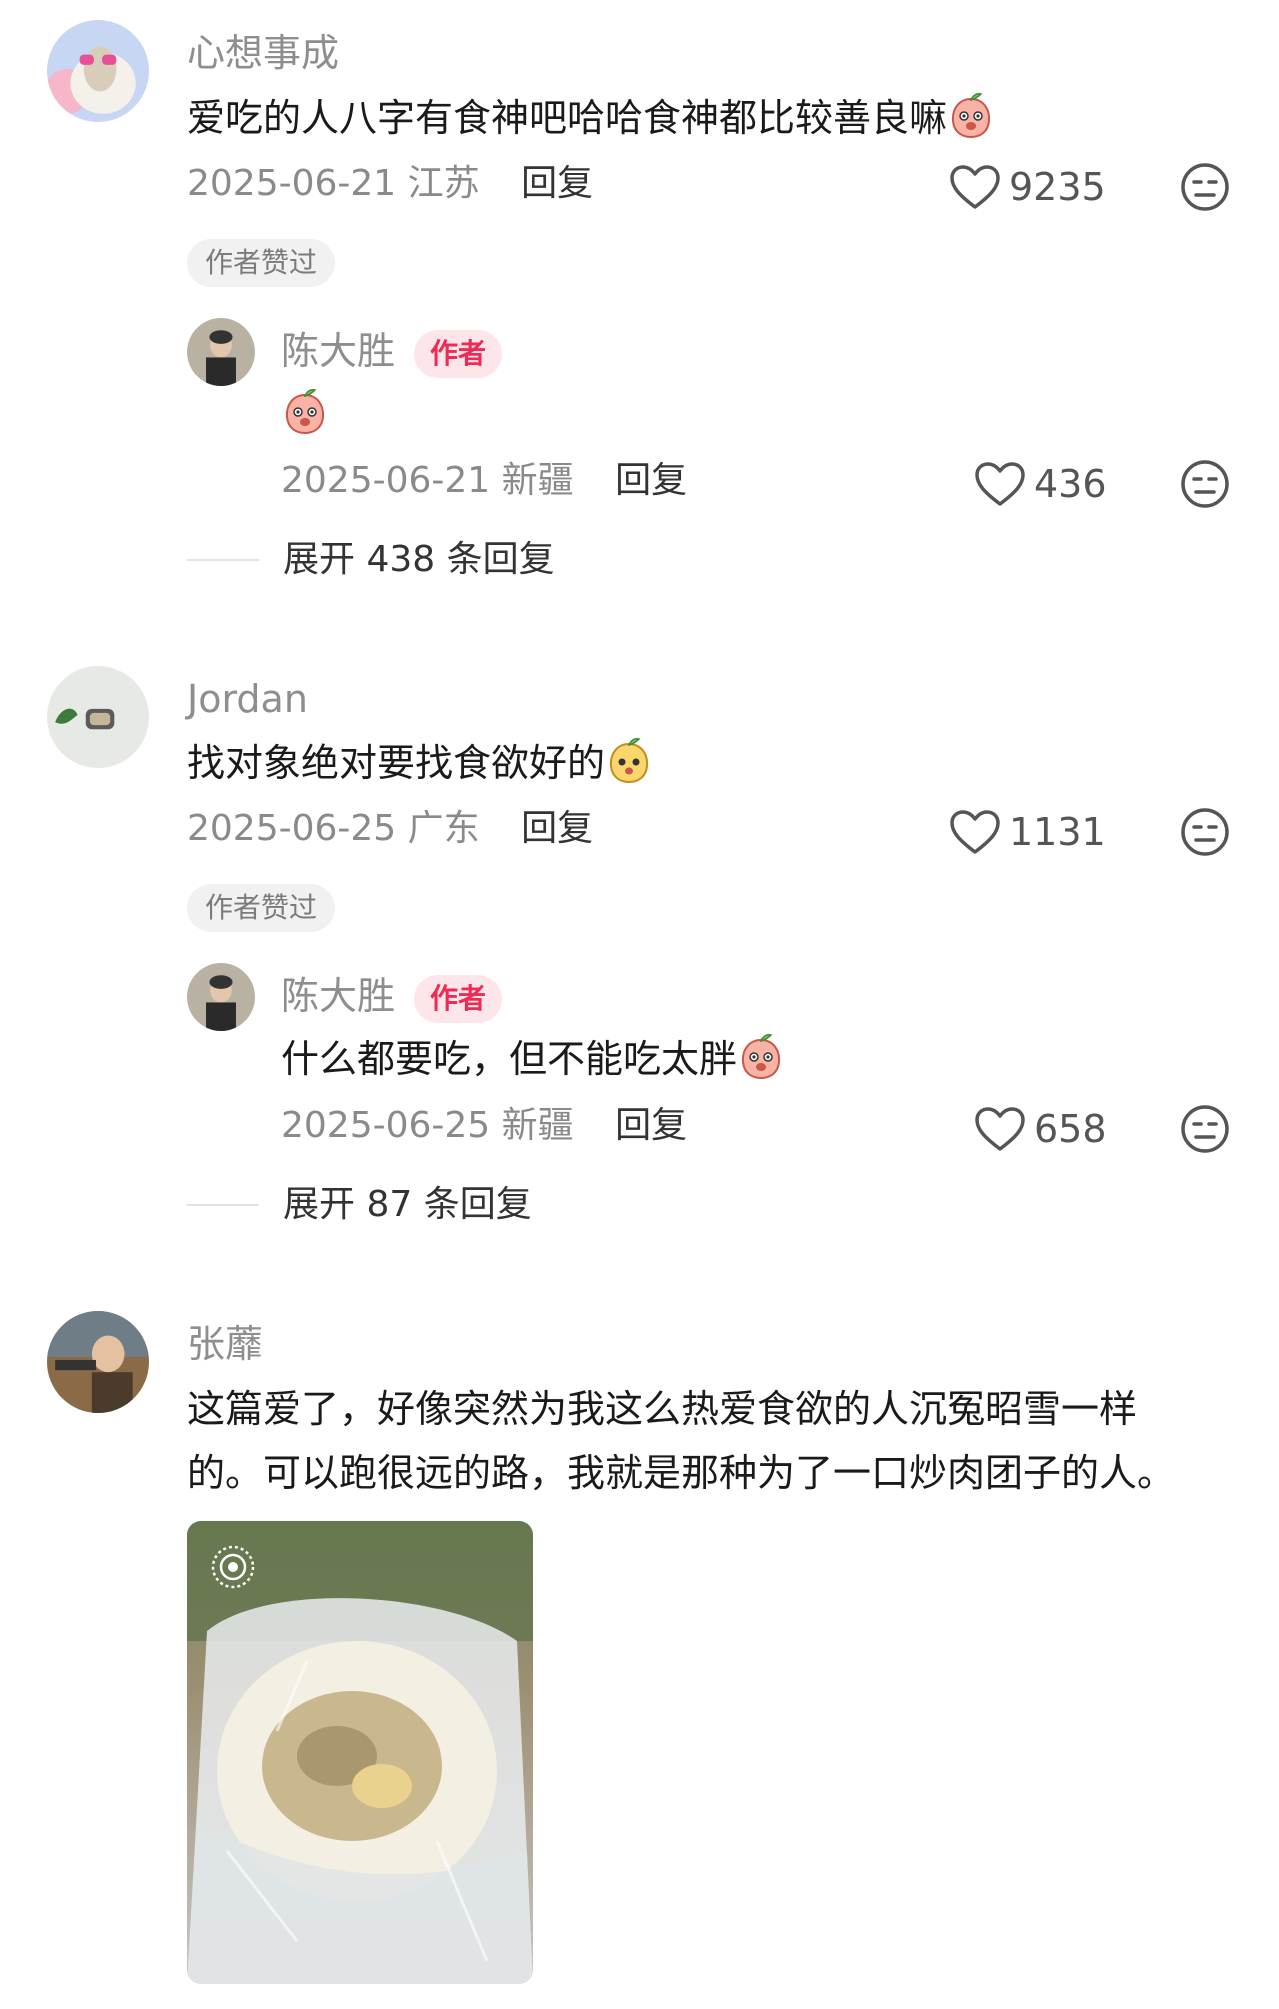 This screenshot has width=1279, height=2009. Describe the element at coordinates (567, 118) in the screenshot. I see `comment-text-content: 爱吃的人八字有食神吧哈哈食神都比较善良嘛` at that location.